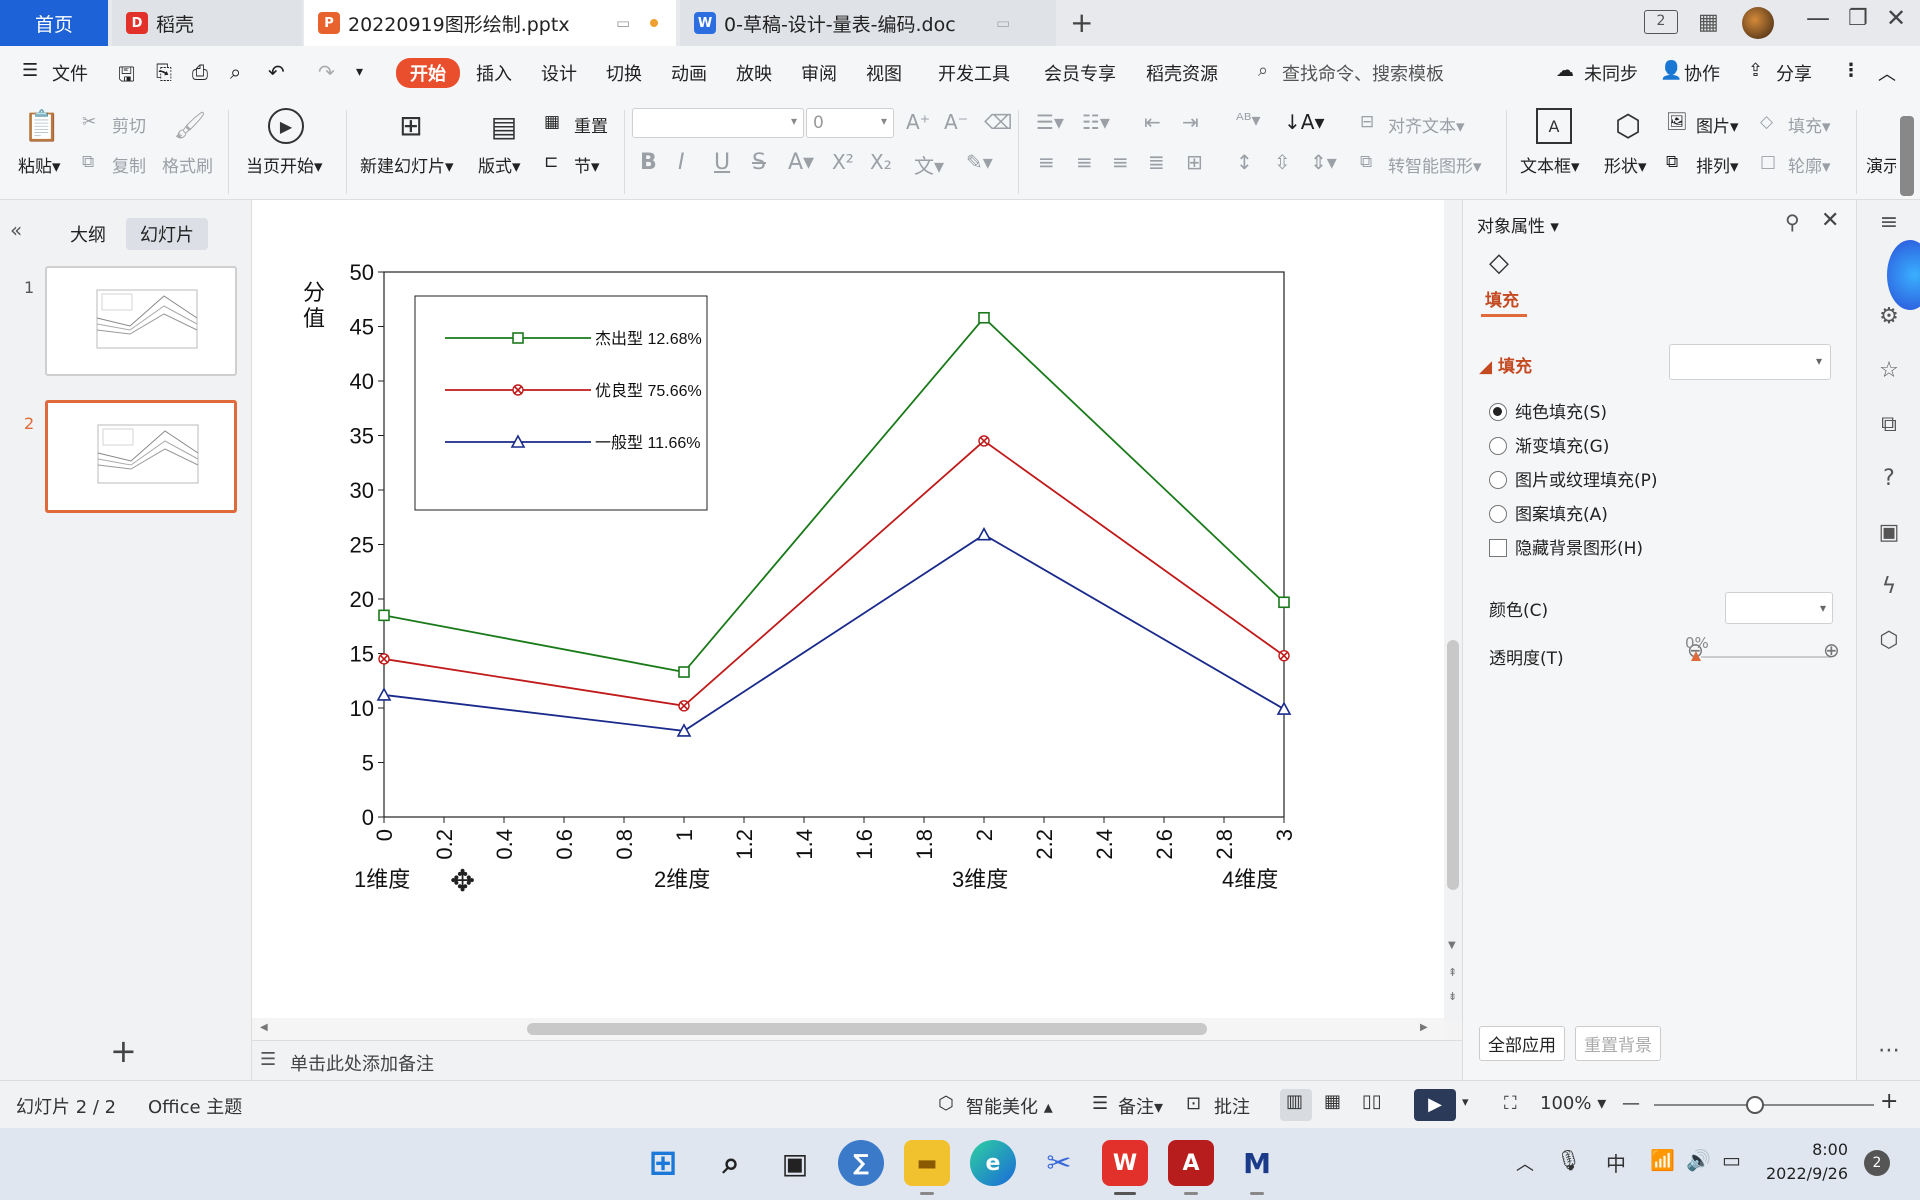 Image resolution: width=1920 pixels, height=1200 pixels. I want to click on tray-expand-icon: ︿, so click(1525, 1163).